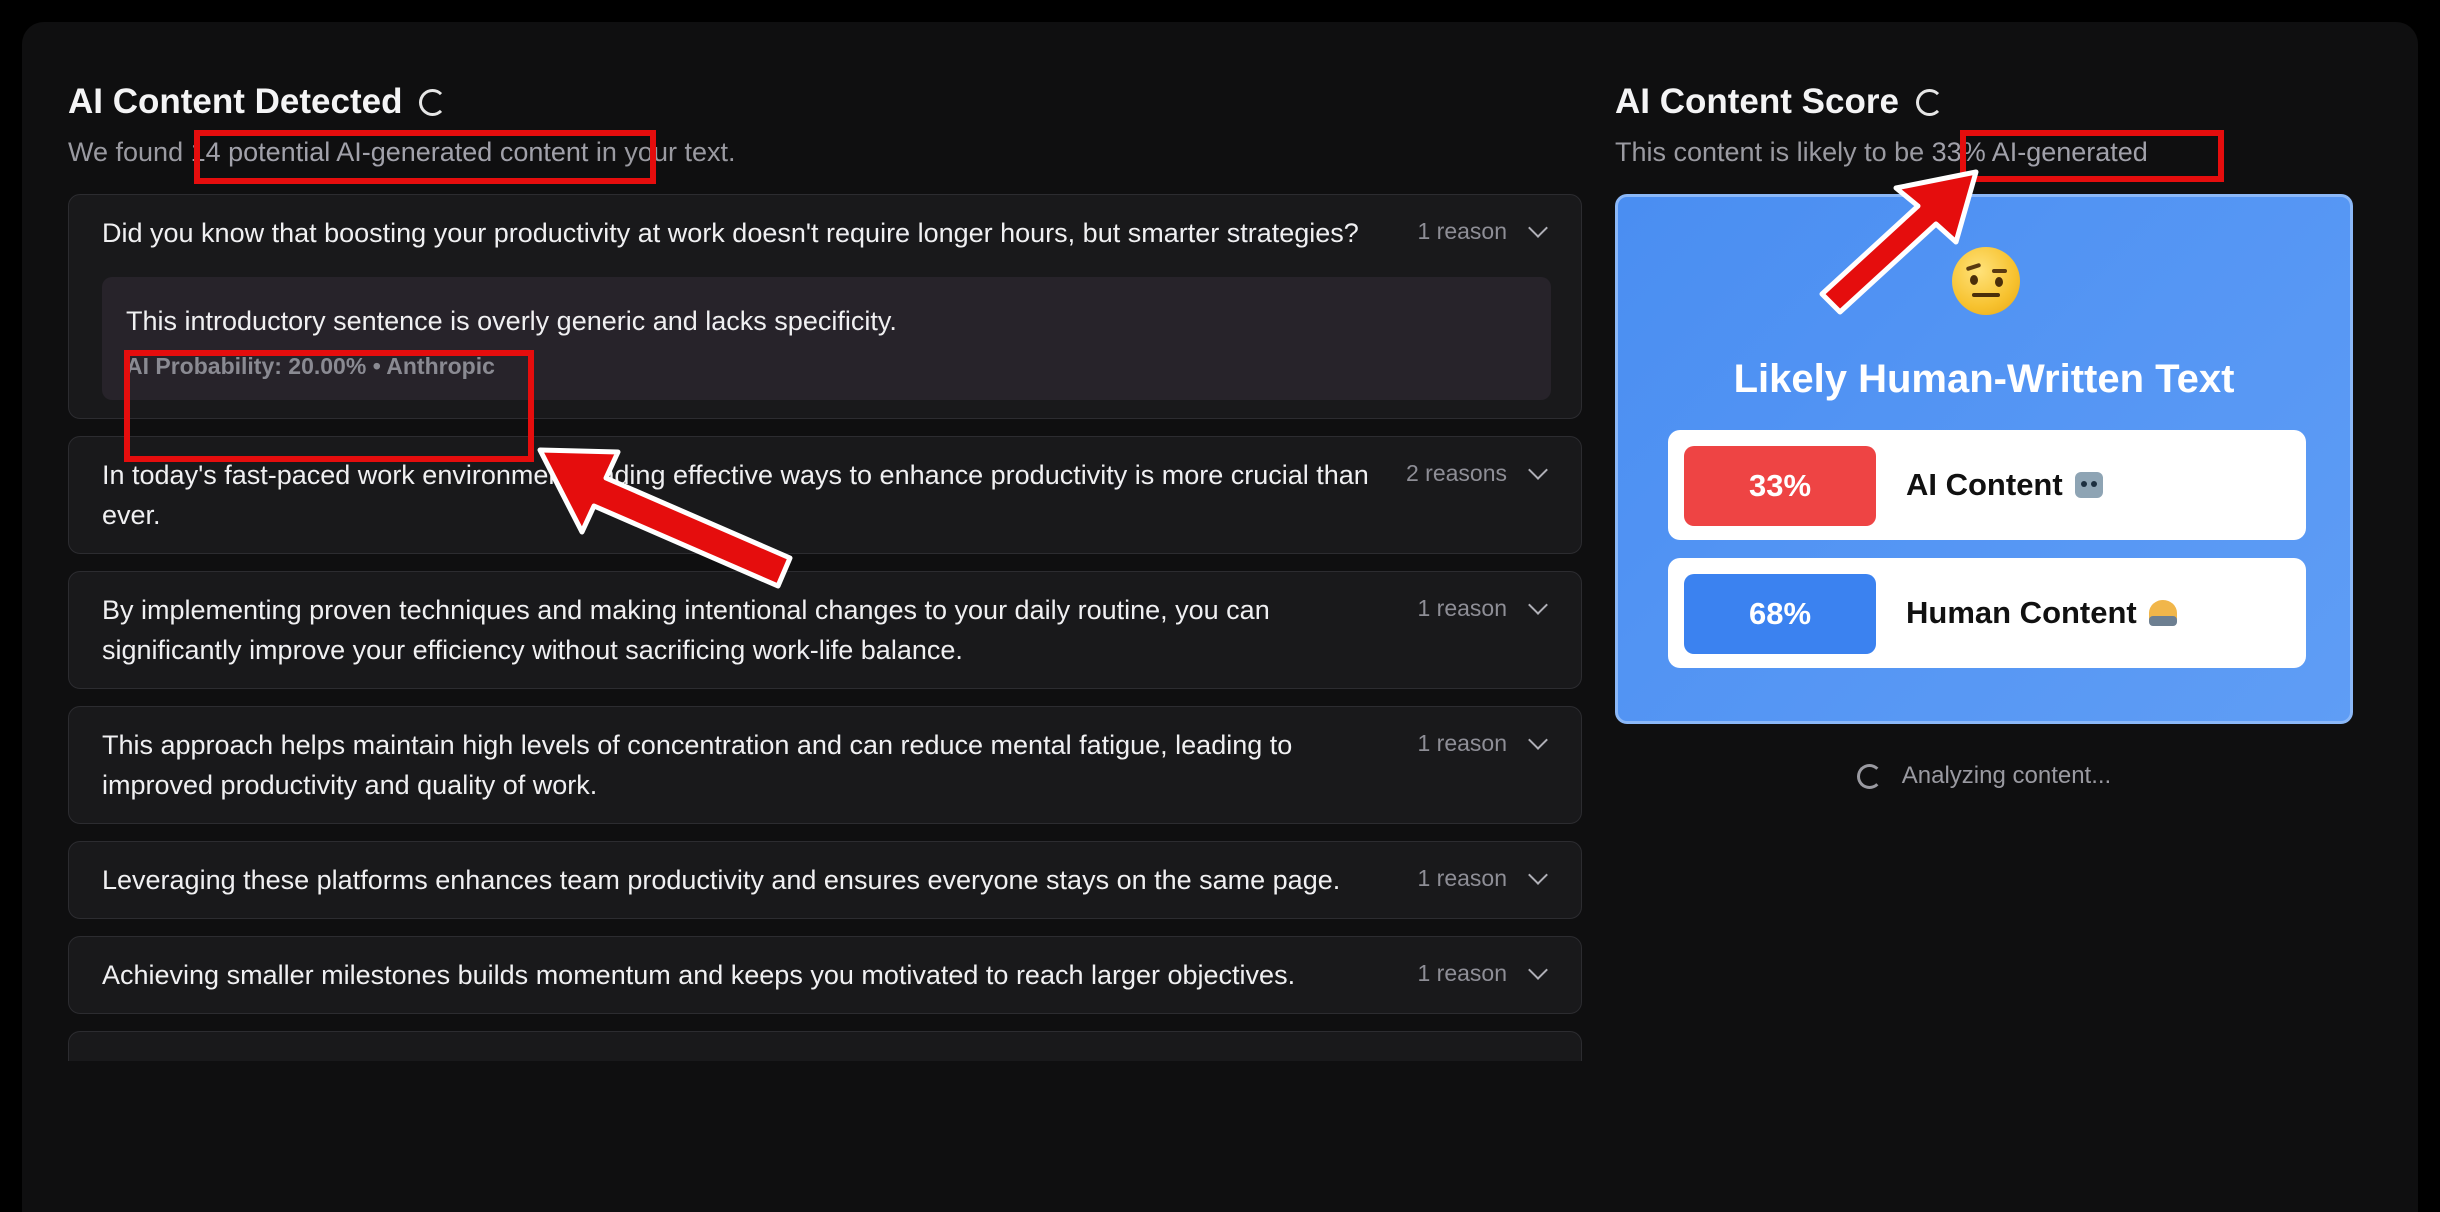 The width and height of the screenshot is (2440, 1212). I want to click on robot-icon, so click(2088, 485).